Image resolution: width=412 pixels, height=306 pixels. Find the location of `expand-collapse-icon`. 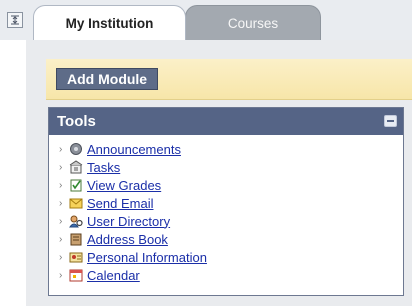

expand-collapse-icon is located at coordinates (15, 20).